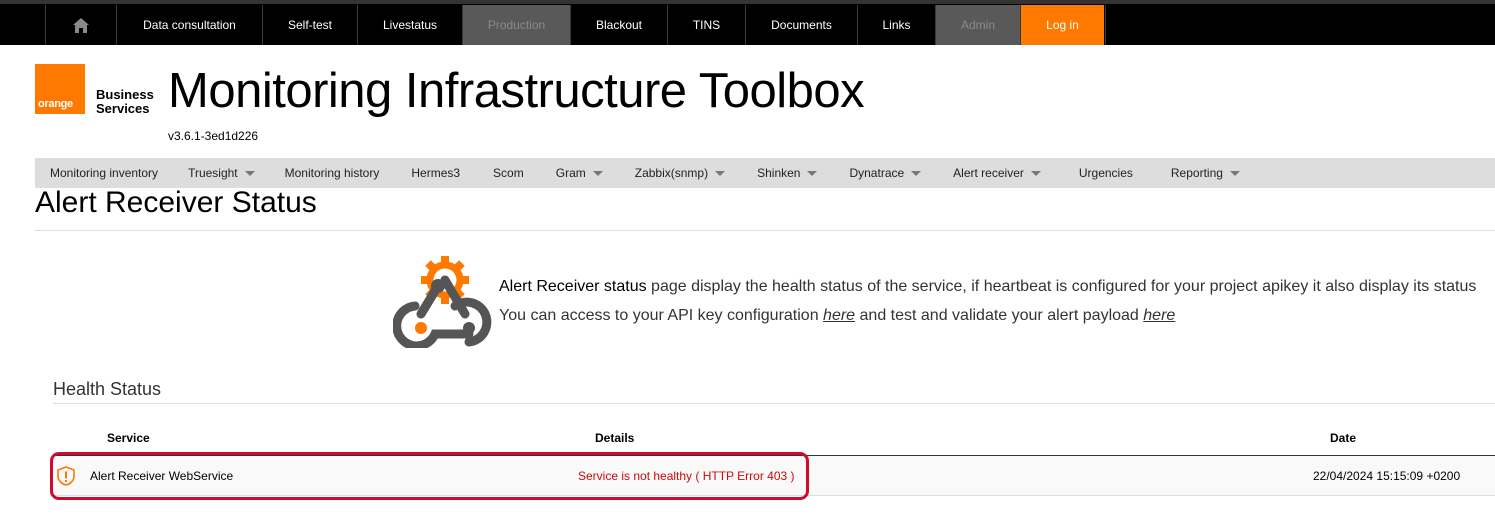 This screenshot has width=1495, height=516. I want to click on column-header-service: Service, so click(128, 438).